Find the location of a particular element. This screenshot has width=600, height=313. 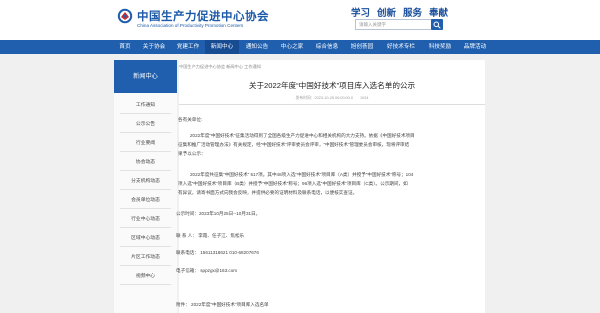

slogan: 学习 创新 服务 奉献 is located at coordinates (403, 12).